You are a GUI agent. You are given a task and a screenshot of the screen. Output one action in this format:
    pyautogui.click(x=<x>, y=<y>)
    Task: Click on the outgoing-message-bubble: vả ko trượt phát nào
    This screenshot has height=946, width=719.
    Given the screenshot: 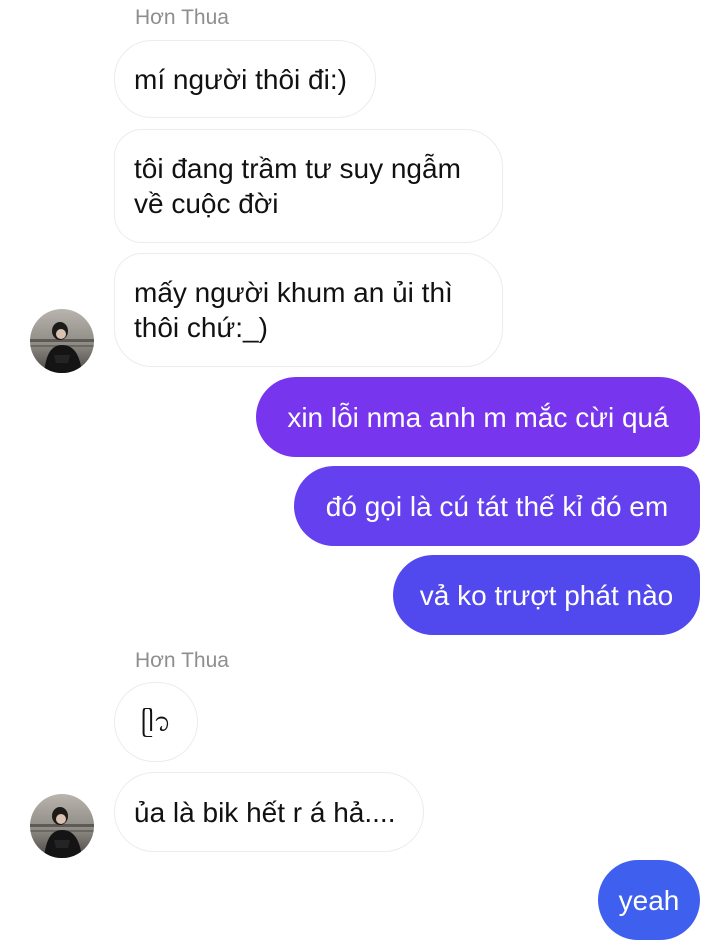 What is the action you would take?
    pyautogui.click(x=546, y=595)
    